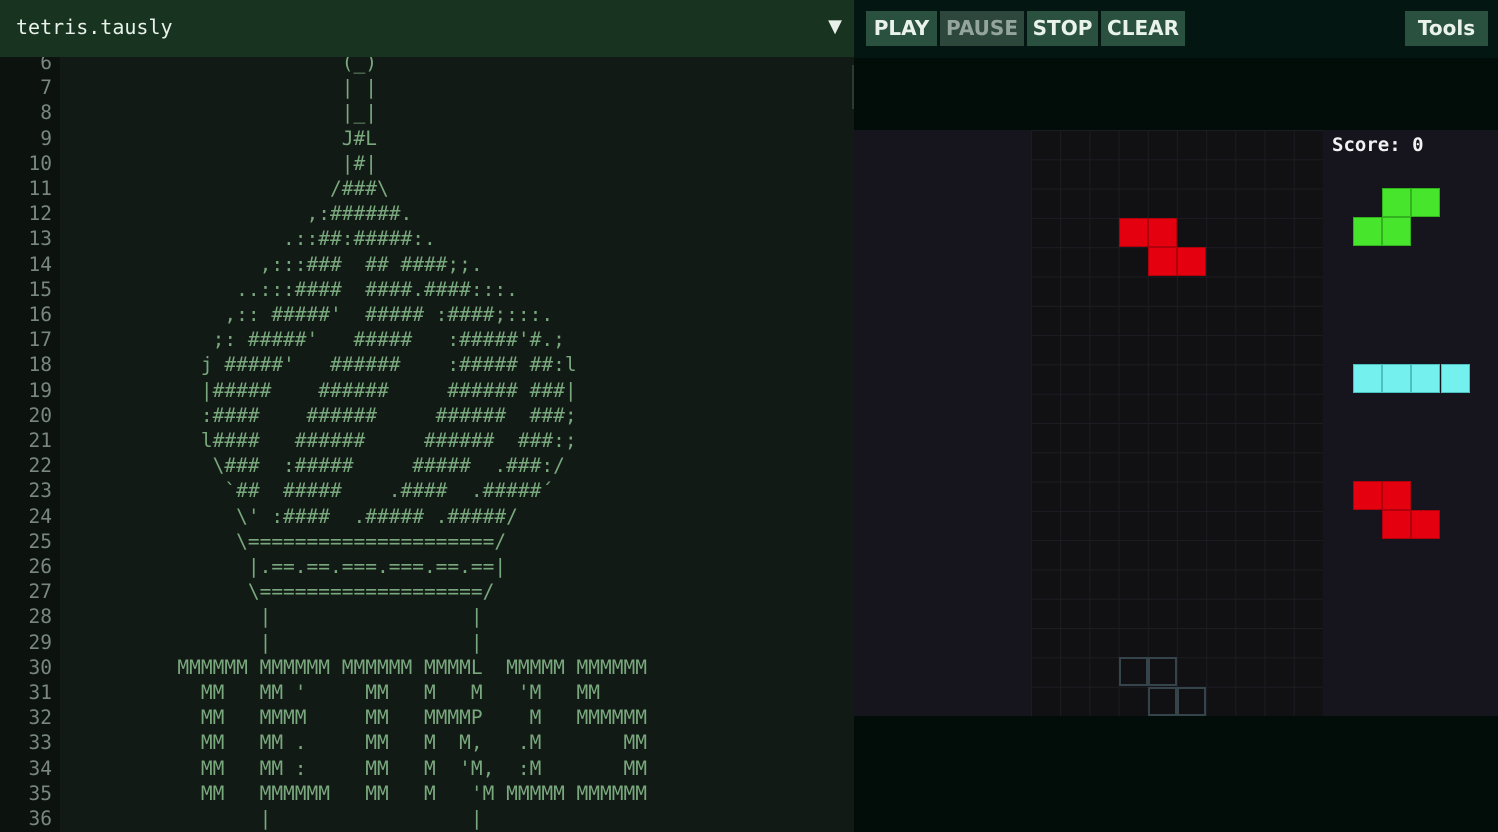  Describe the element at coordinates (40, 365) in the screenshot. I see `line-number: 18` at that location.